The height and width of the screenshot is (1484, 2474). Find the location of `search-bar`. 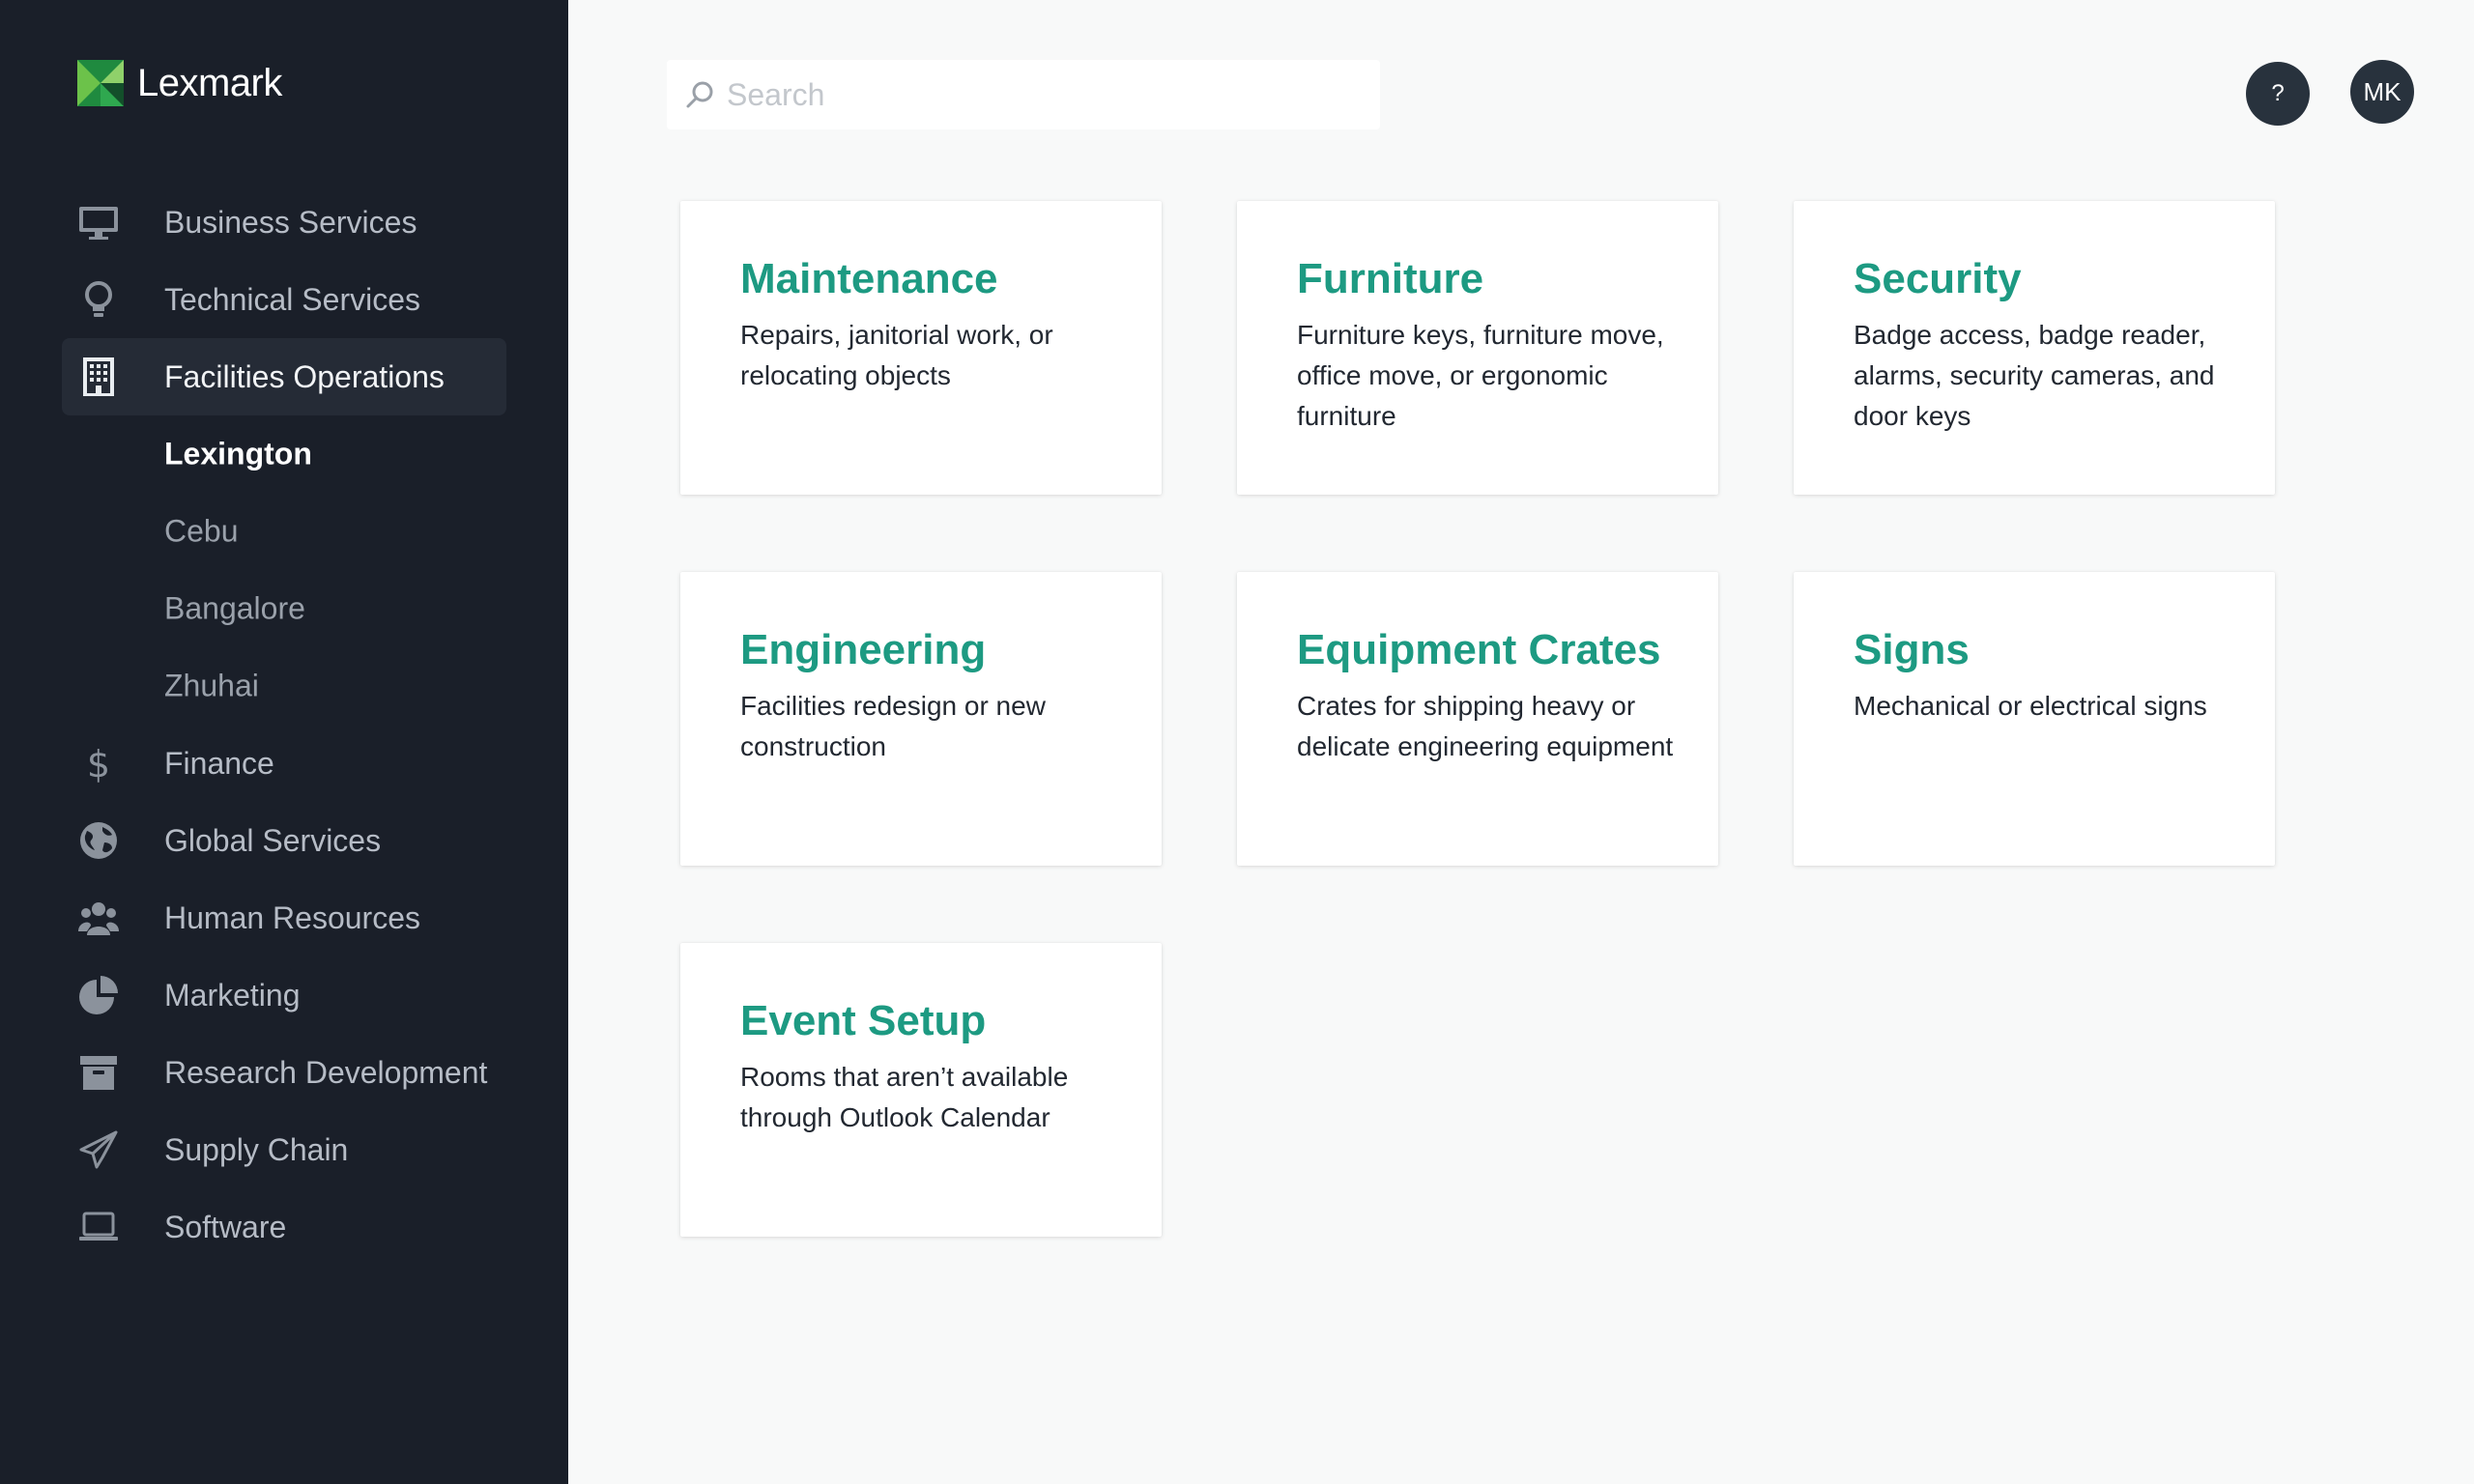

search-bar is located at coordinates (1023, 95).